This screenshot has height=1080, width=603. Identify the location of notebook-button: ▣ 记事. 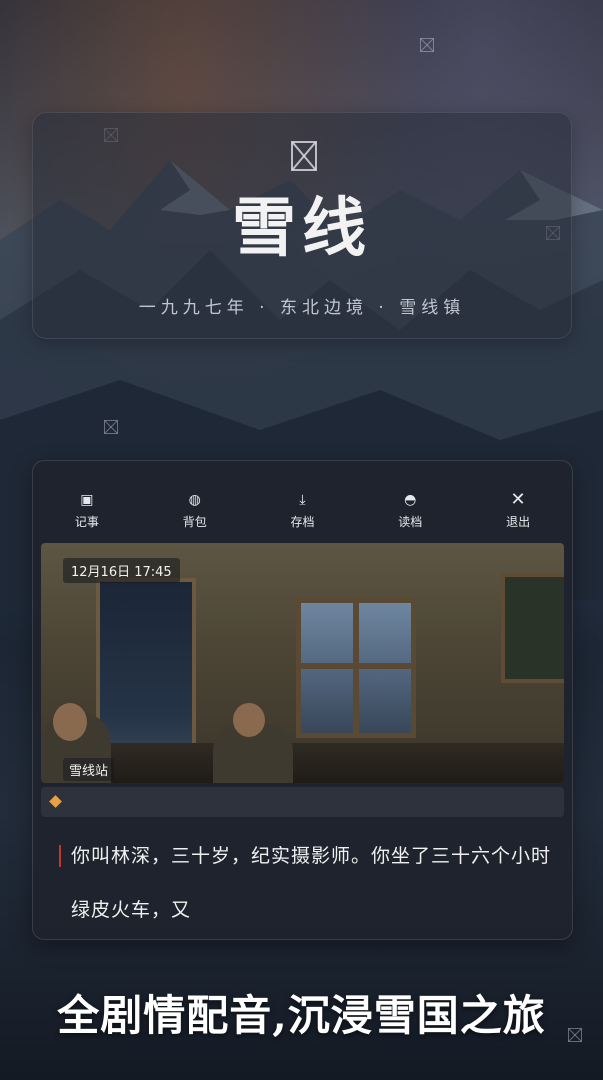
(87, 514).